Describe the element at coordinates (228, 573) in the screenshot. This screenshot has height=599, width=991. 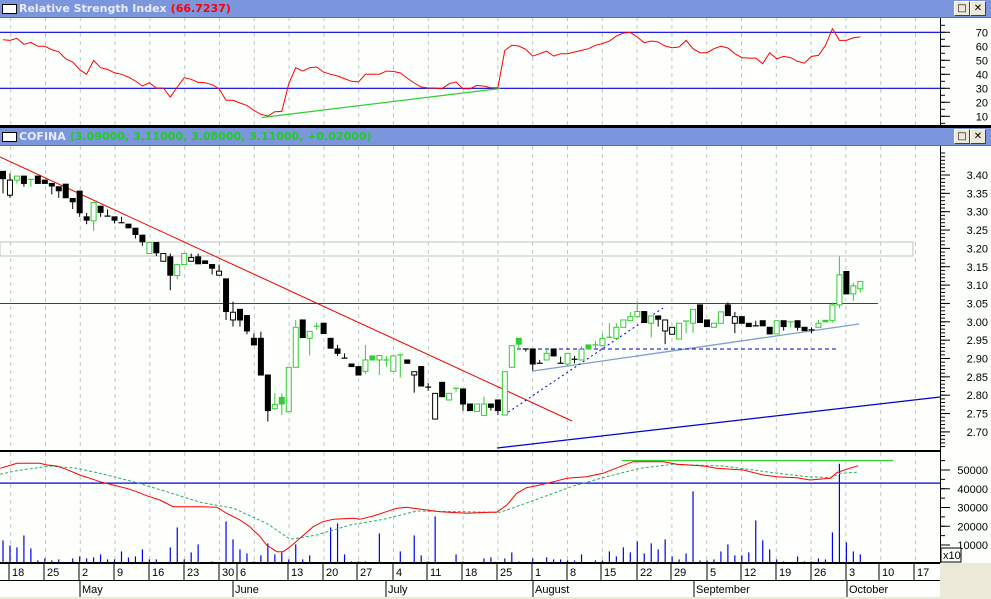
I see `date-label: 30` at that location.